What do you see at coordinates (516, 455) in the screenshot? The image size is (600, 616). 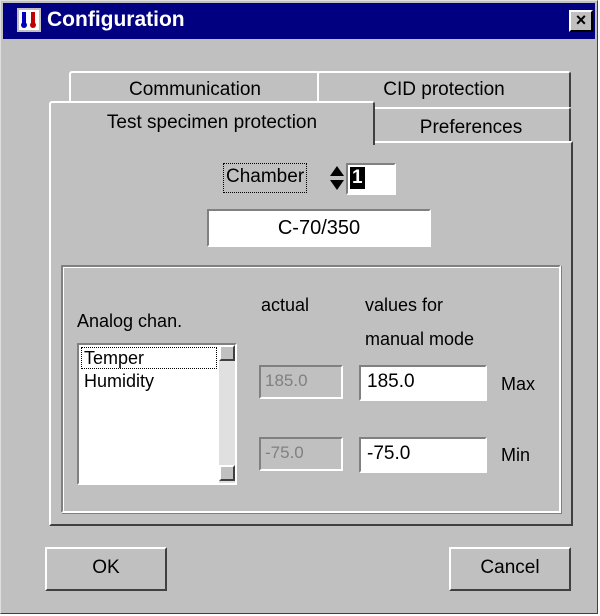 I see `min-label: Min` at bounding box center [516, 455].